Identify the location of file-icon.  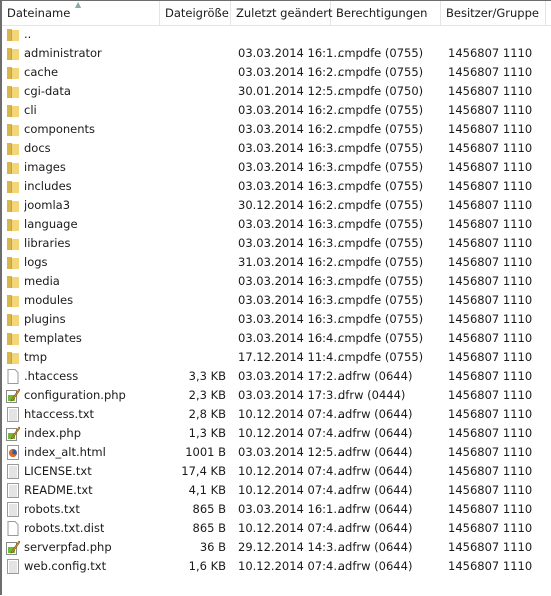
(13, 376).